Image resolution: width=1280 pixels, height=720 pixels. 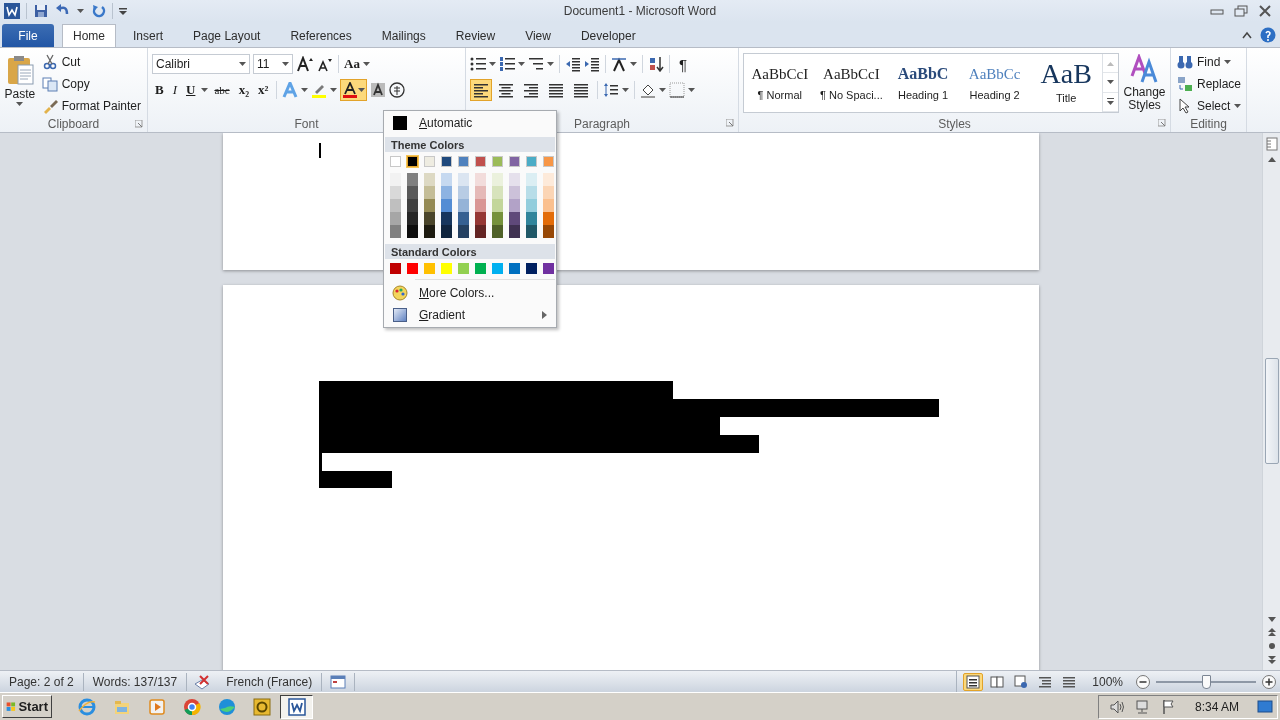 I want to click on ribbon-tab: Page Layout, so click(x=227, y=35).